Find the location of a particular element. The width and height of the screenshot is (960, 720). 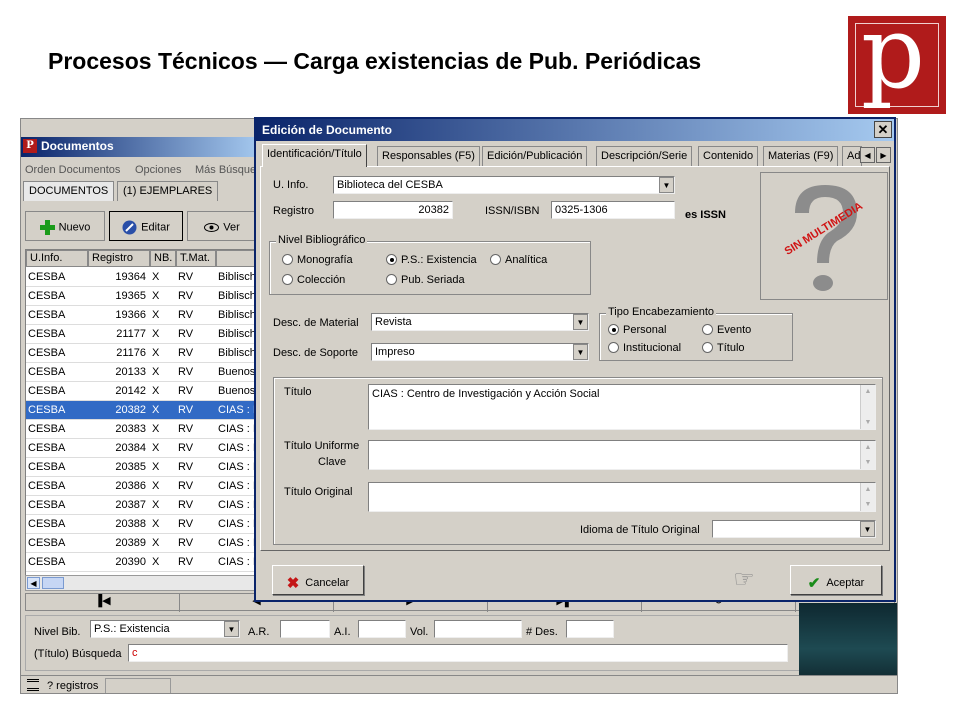

tab-responsables: Responsables (F5) is located at coordinates (428, 156).